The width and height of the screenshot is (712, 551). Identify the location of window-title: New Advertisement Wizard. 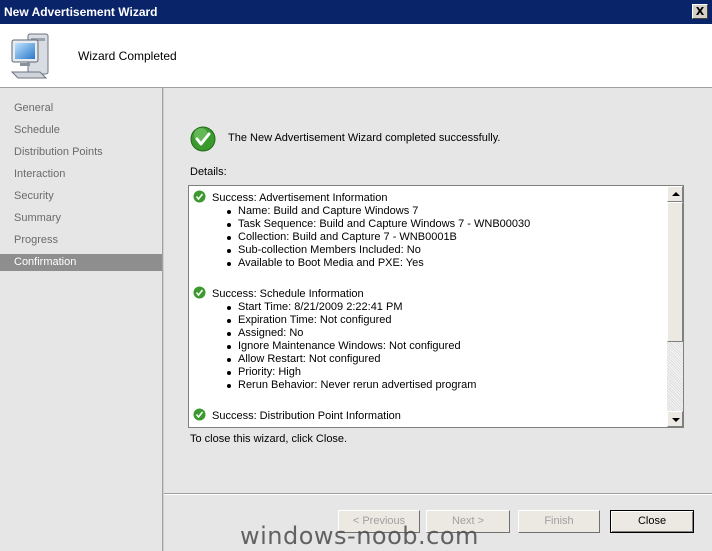
(81, 12).